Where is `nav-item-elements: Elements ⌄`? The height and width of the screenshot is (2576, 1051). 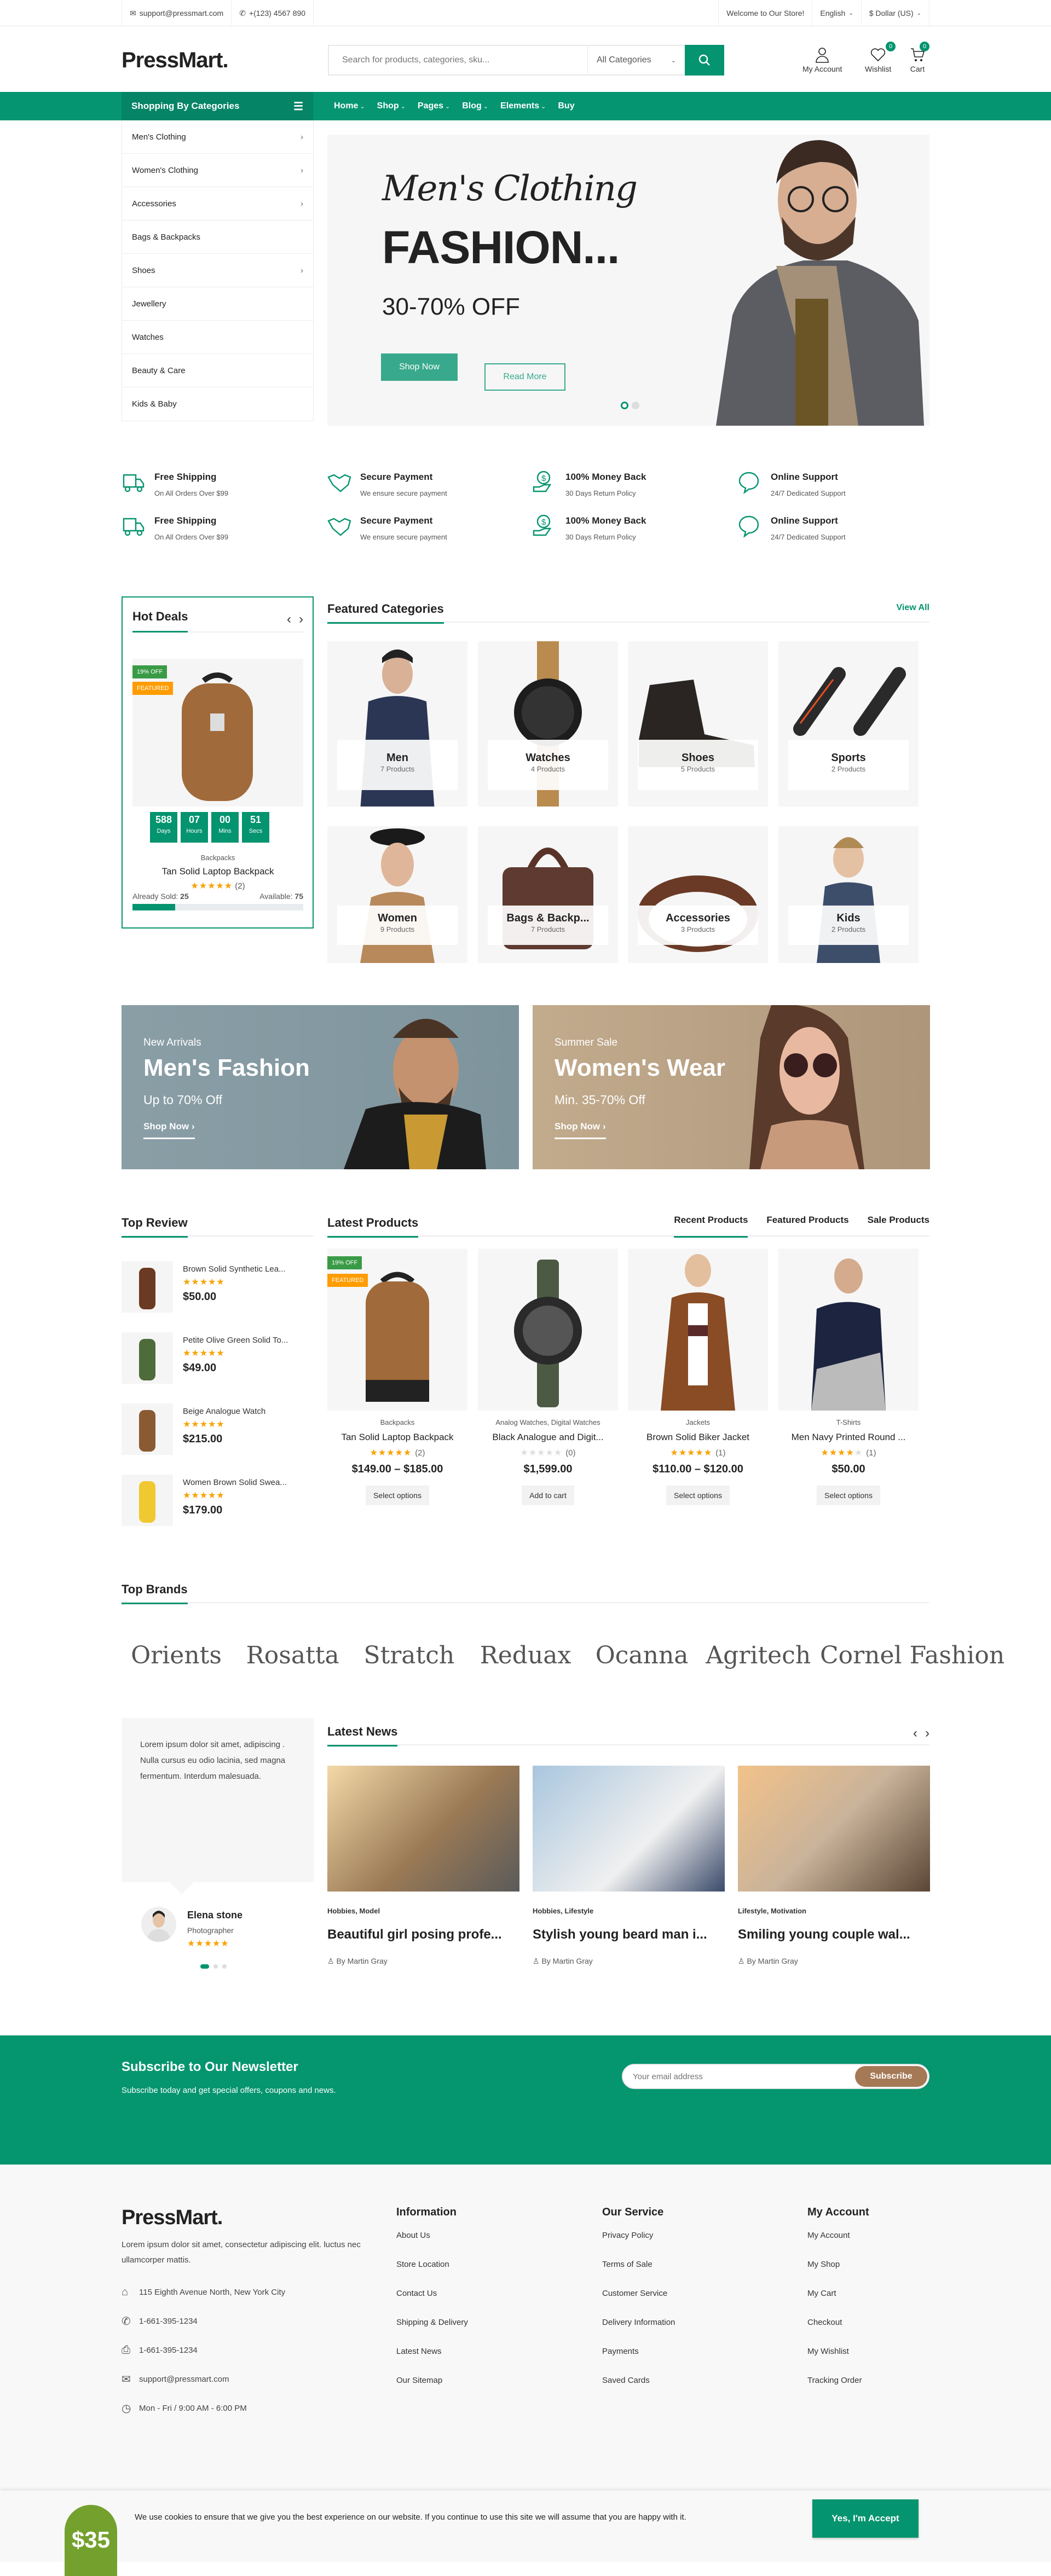
nav-item-elements: Elements ⌄ is located at coordinates (523, 106).